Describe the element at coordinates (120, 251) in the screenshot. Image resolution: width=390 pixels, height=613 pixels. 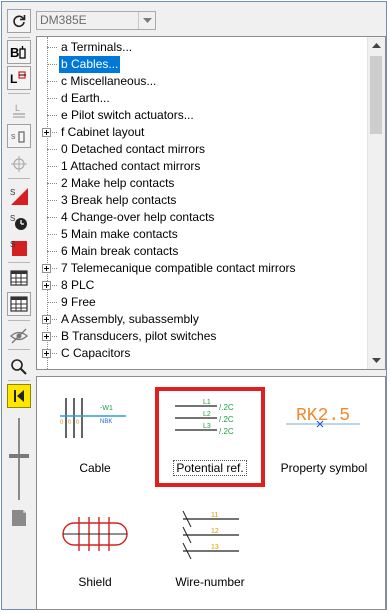
I see `tree-item-label: 6 Main break contacts` at that location.